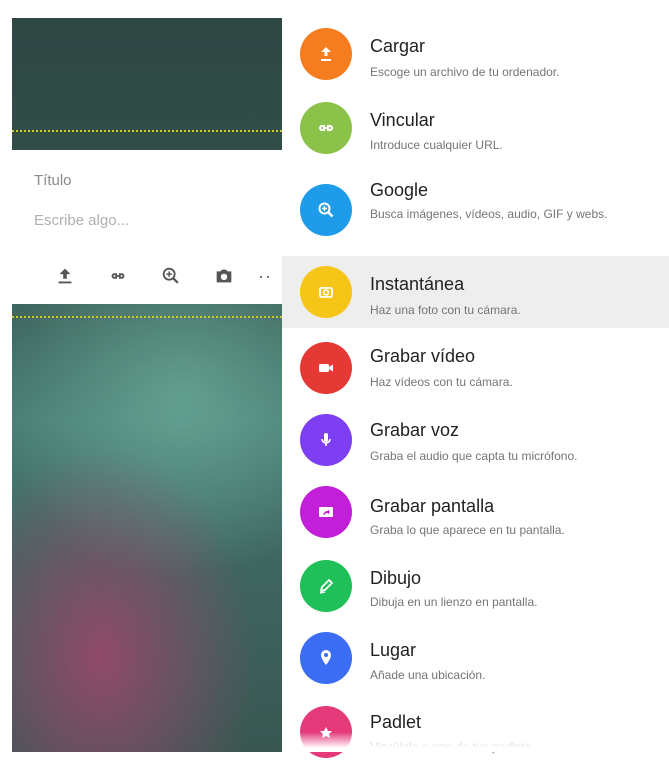  I want to click on menu-item-desc: Añade una ubicación., so click(428, 675).